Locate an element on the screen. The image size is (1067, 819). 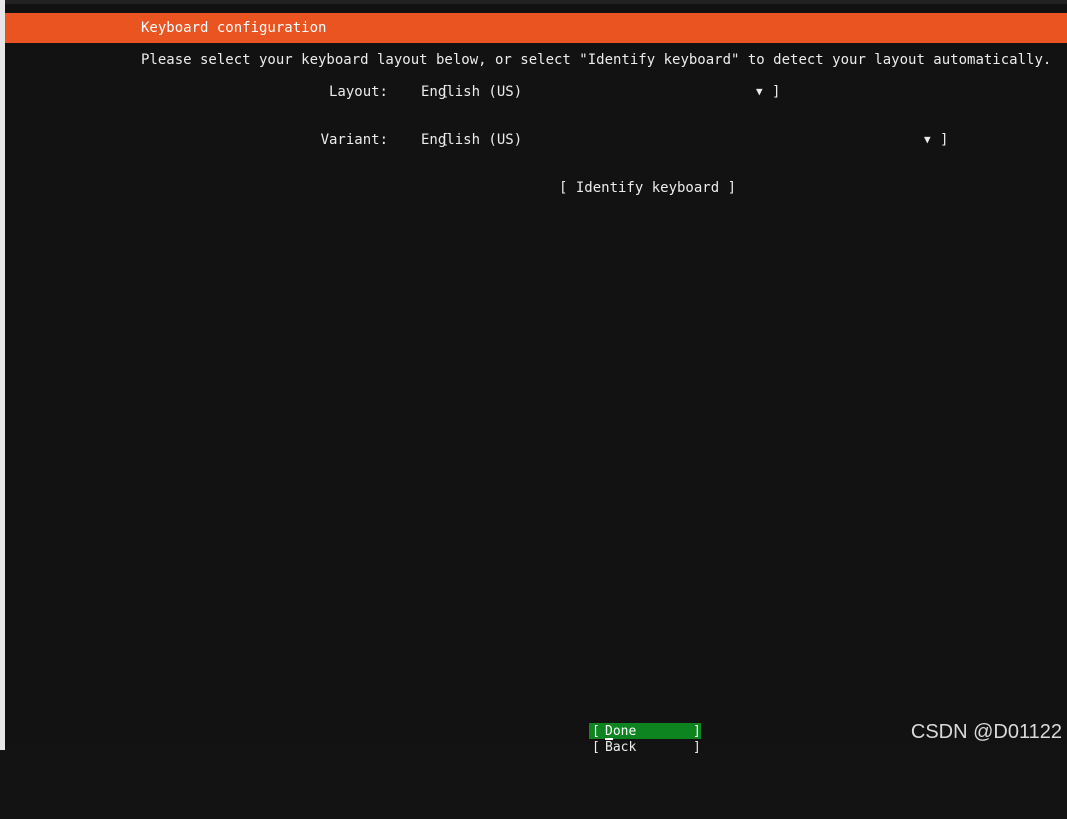
watermark: CSDN @D01122 is located at coordinates (986, 732).